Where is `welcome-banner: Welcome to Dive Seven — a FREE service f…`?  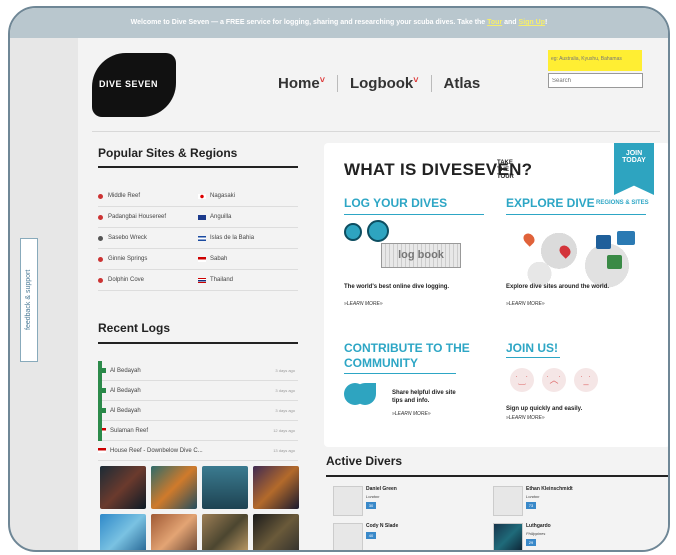
welcome-banner: Welcome to Dive Seven — a FREE service f… is located at coordinates (339, 23).